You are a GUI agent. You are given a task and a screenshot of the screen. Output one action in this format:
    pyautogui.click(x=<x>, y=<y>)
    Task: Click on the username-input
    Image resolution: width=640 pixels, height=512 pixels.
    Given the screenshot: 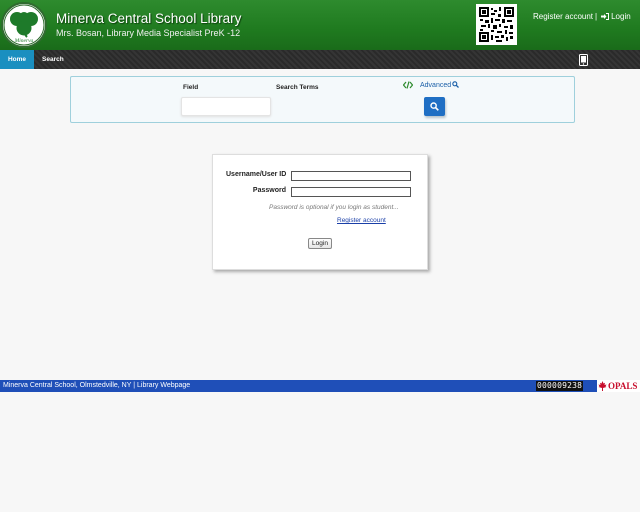 What is the action you would take?
    pyautogui.click(x=351, y=176)
    